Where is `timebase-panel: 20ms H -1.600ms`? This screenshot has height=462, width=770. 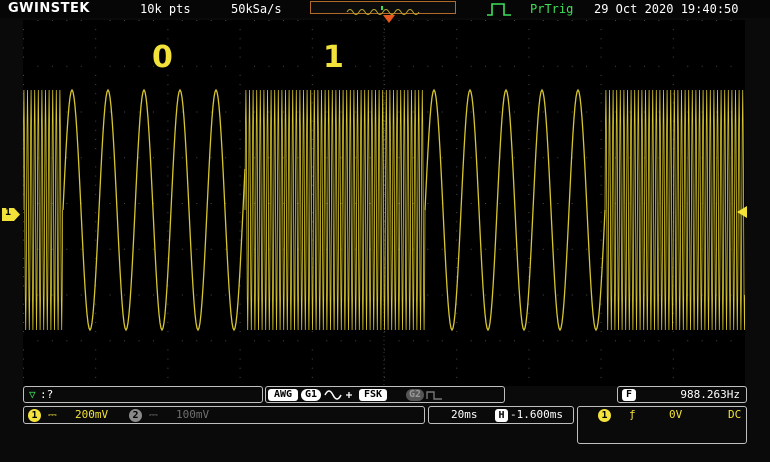 timebase-panel: 20ms H -1.600ms is located at coordinates (501, 415).